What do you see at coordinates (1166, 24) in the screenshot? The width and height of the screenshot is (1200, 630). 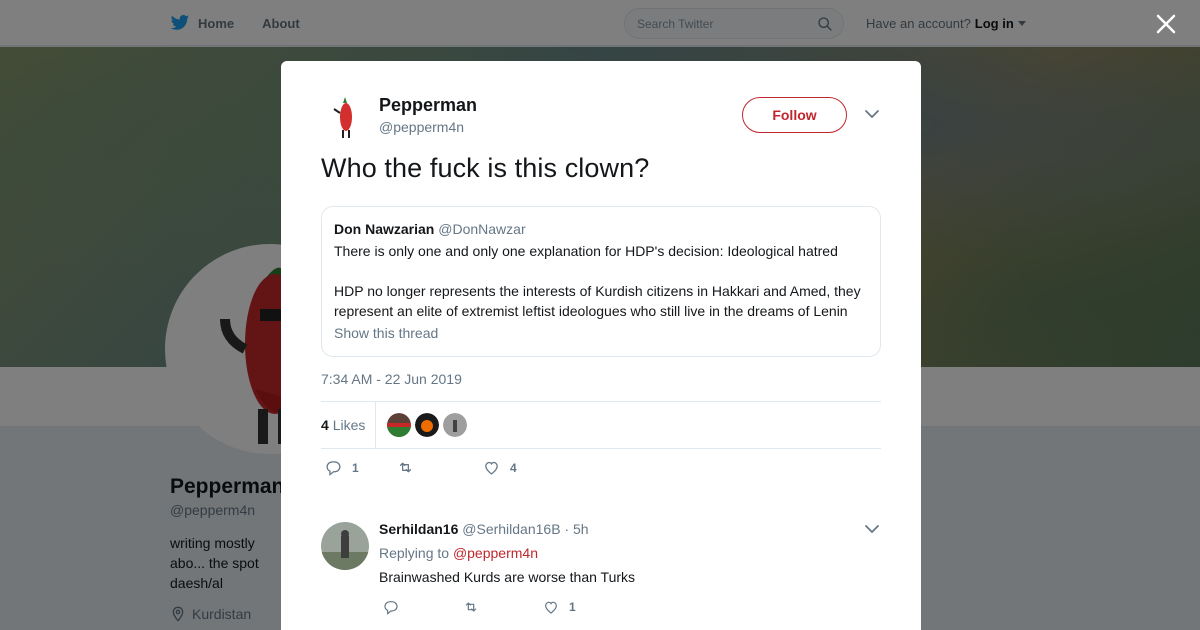 I see `close-icon` at bounding box center [1166, 24].